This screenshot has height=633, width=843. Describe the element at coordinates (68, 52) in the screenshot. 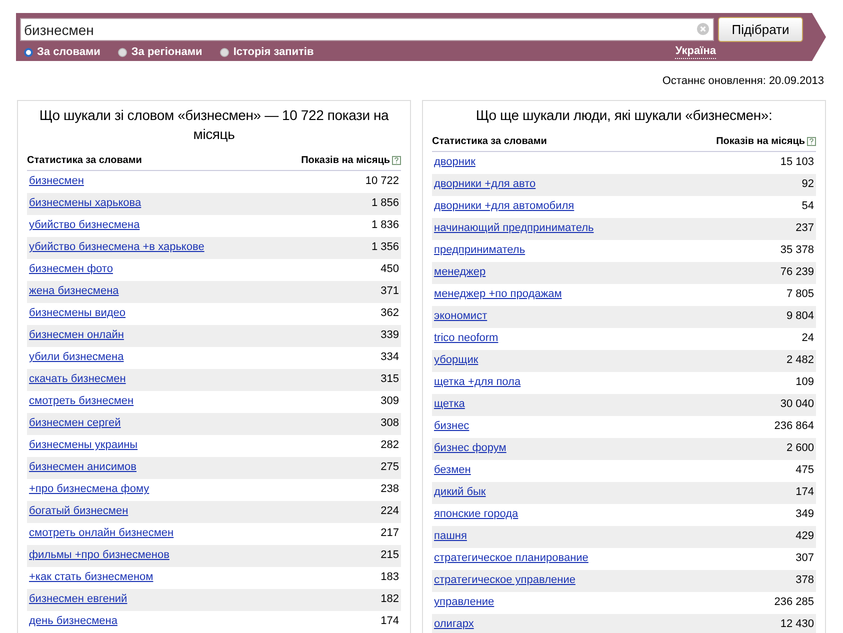

I see `radio-label: За словами` at that location.